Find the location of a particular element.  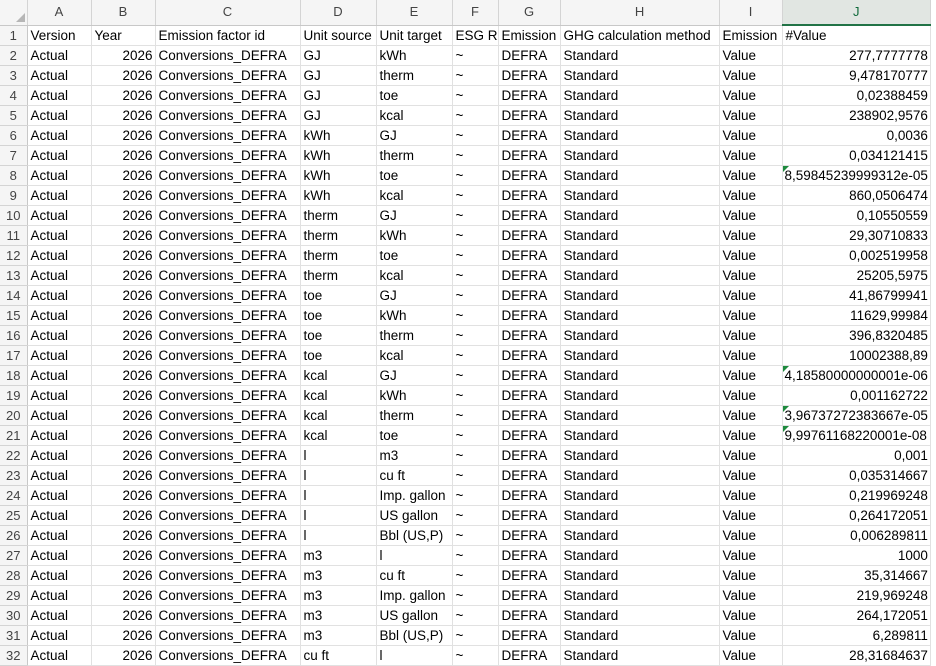

cell-c11: Conversions_DEFRA is located at coordinates (228, 235).